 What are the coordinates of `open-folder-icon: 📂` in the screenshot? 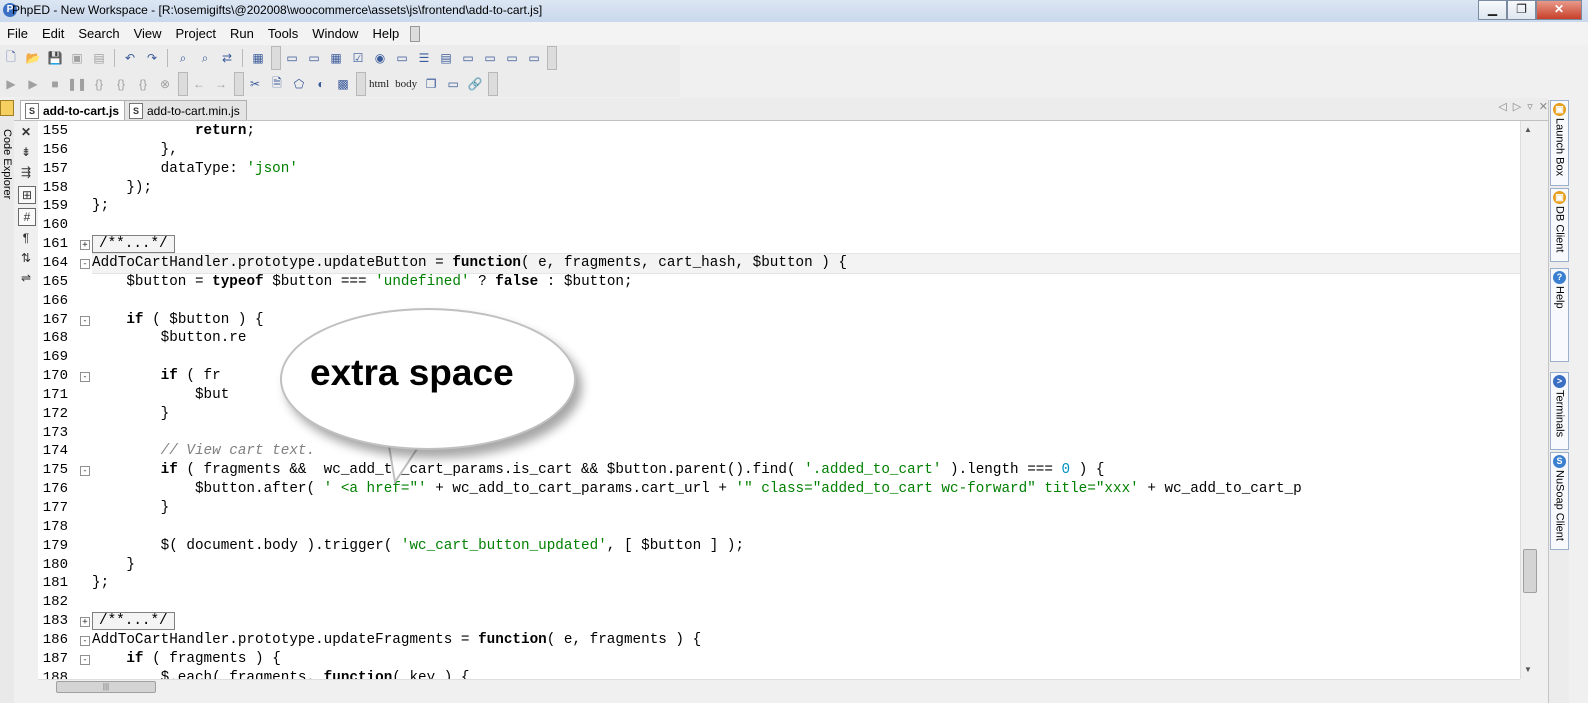 It's located at (33, 58).